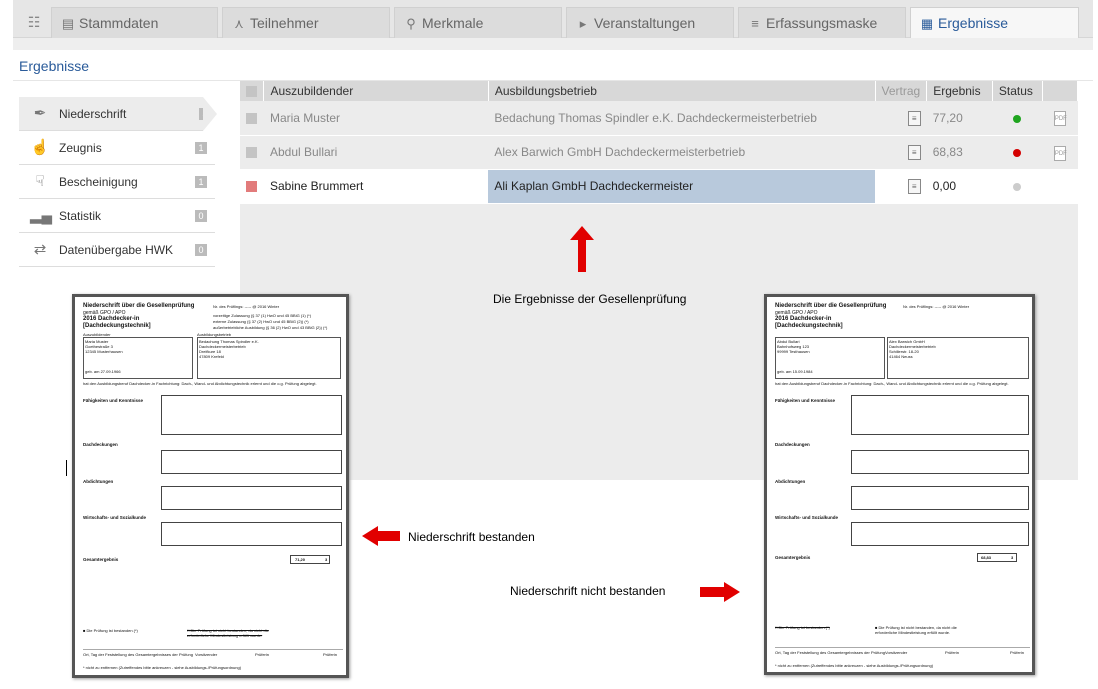 The height and width of the screenshot is (689, 1098). What do you see at coordinates (205, 114) in the screenshot?
I see `count-badge: 3` at bounding box center [205, 114].